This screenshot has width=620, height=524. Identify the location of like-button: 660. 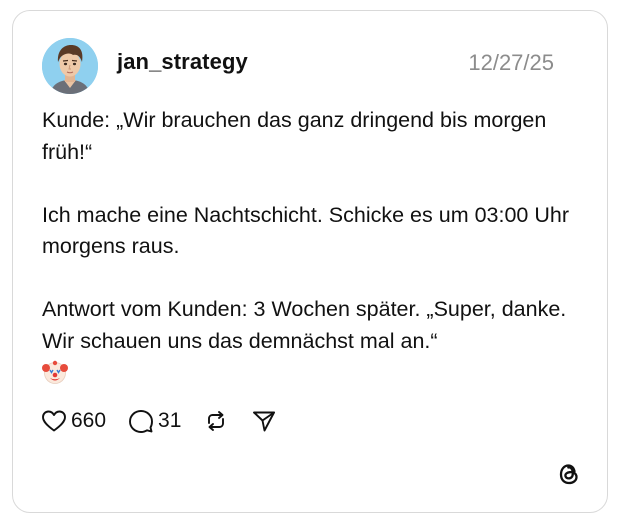
(73, 421).